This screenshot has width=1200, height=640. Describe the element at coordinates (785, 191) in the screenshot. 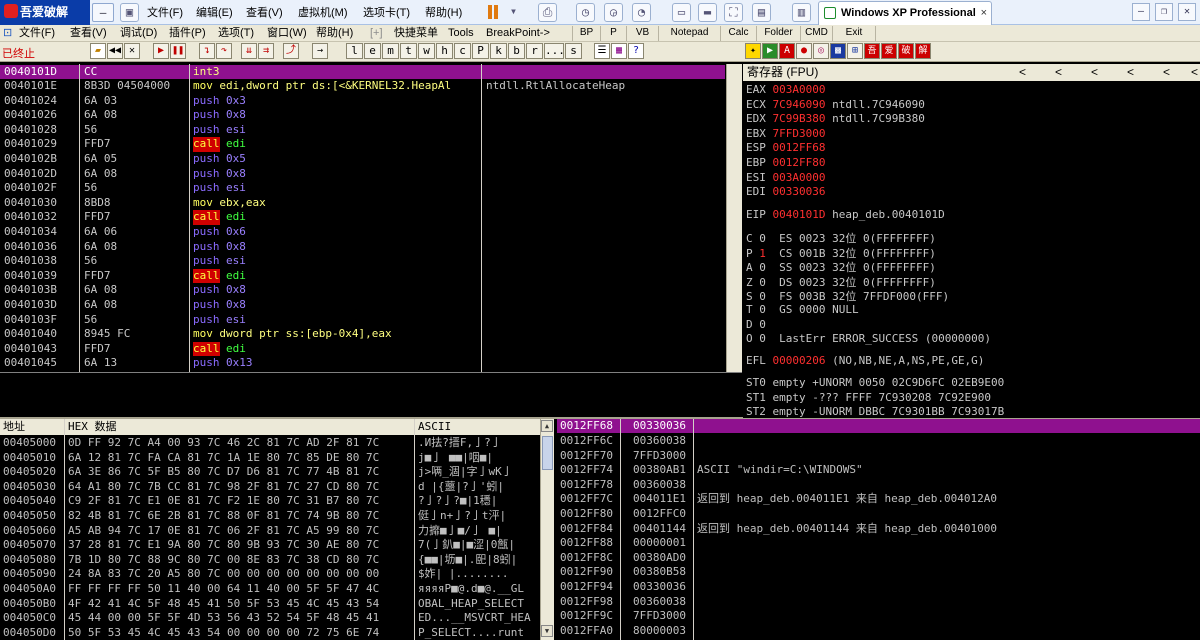

I see `register-row: EDI 00330036` at that location.